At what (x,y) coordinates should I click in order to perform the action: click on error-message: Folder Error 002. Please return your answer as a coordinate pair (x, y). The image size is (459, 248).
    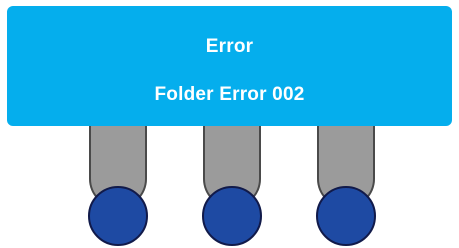
    Looking at the image, I should click on (229, 94).